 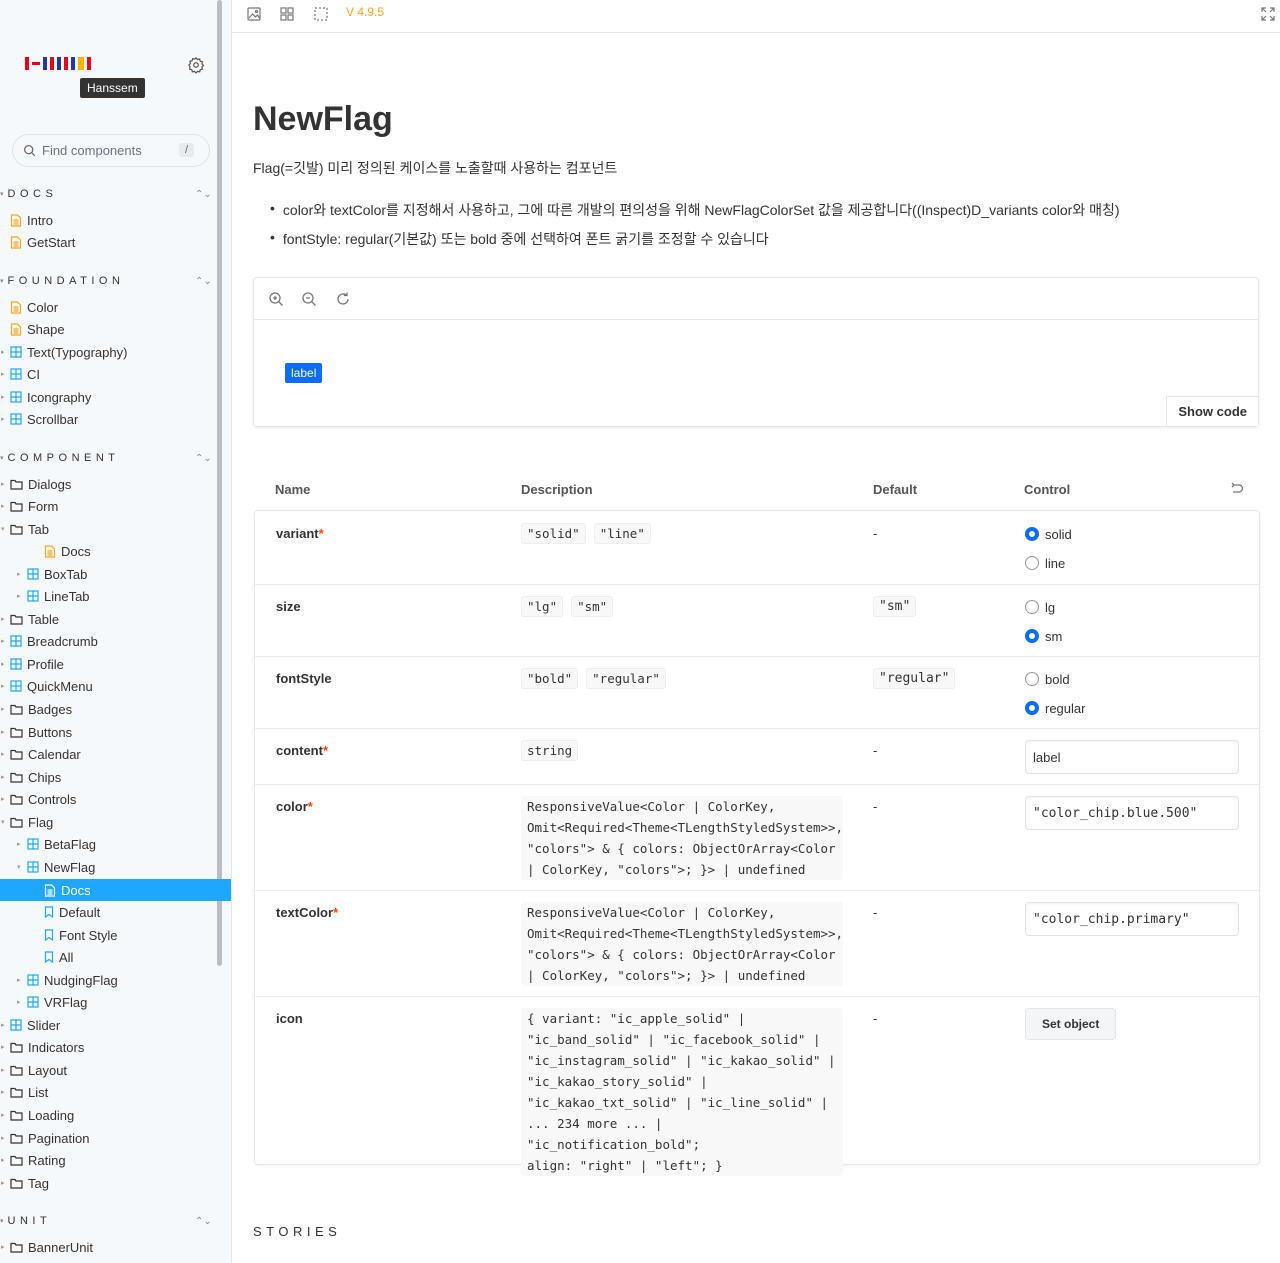 I want to click on grid-icon, so click(x=287, y=14).